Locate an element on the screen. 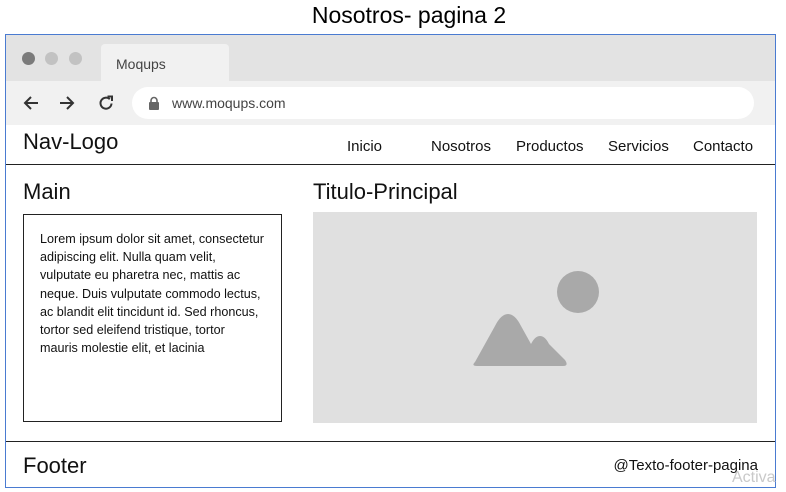 Image resolution: width=786 pixels, height=492 pixels. forward-arrow-icon is located at coordinates (67, 103).